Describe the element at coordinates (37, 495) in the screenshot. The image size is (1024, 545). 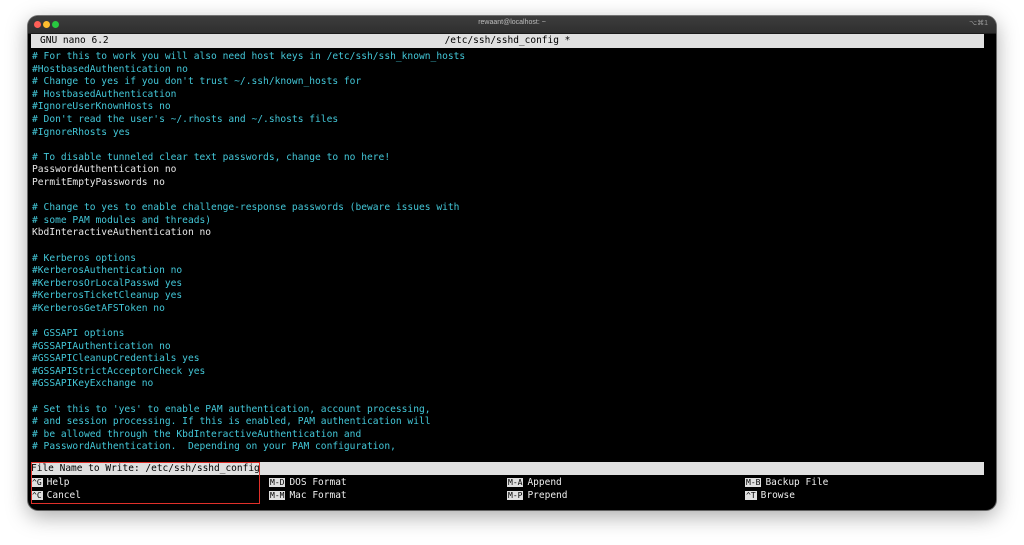
I see `shortcut-key: ^C` at that location.